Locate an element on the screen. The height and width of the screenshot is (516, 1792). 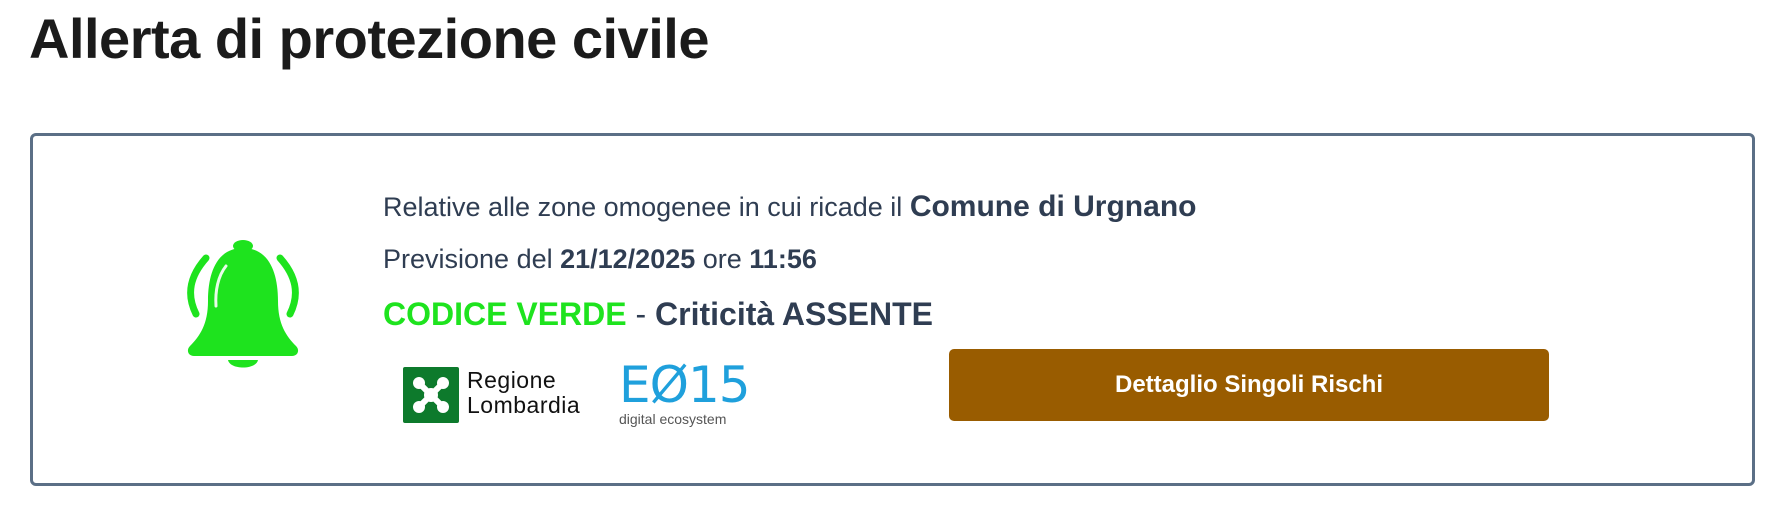
page-title: Allerta di protezione civile is located at coordinates (369, 38).